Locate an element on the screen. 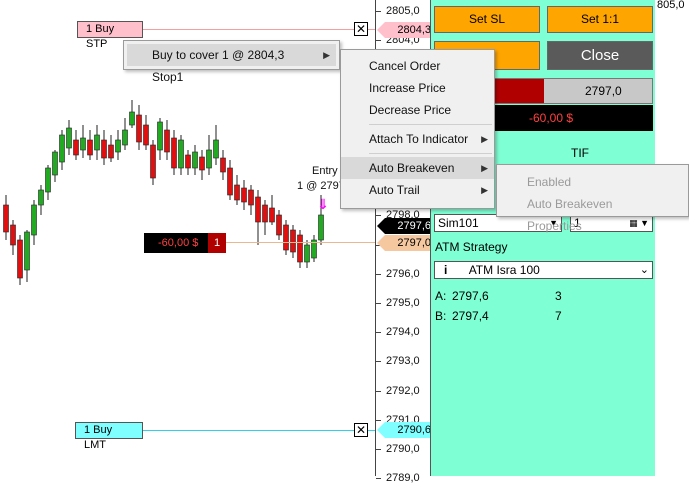  menu-item-attach-to-indicator: Attach To Indicator ▶ is located at coordinates (417, 139).